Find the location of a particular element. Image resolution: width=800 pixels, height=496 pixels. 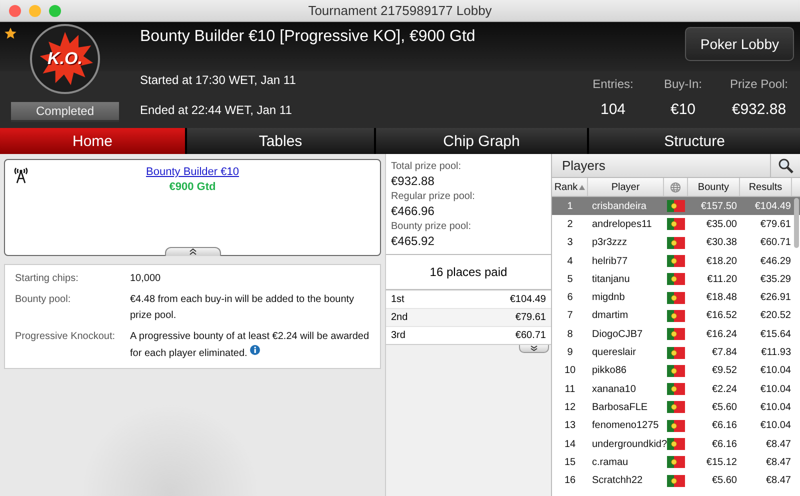

bounty-cell-text: €30.38 is located at coordinates (721, 242).